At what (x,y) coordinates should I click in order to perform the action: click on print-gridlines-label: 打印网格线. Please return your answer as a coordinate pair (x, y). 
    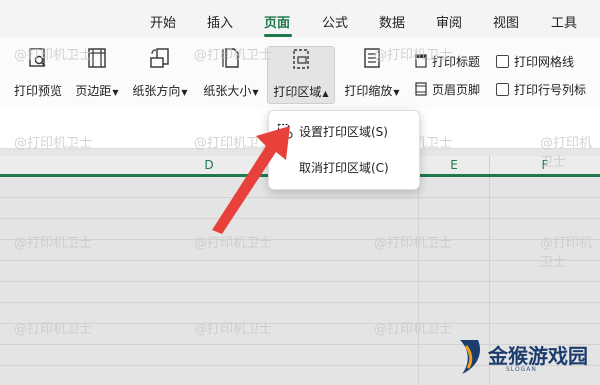
    Looking at the image, I should click on (544, 61).